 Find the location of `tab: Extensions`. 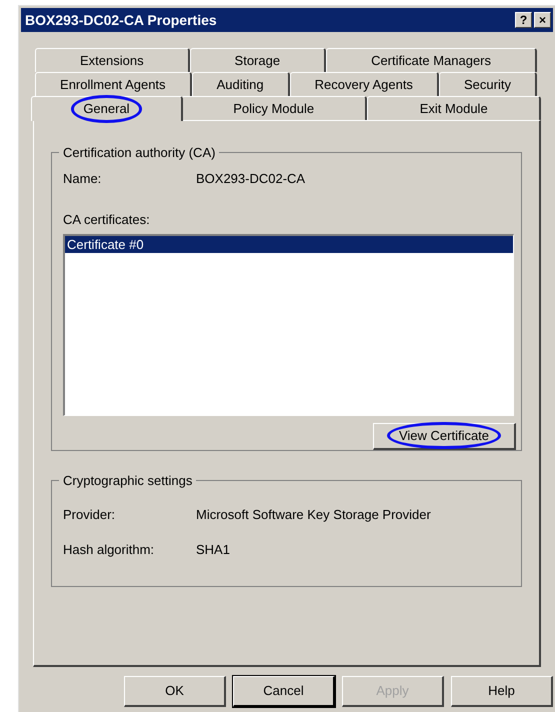

tab: Extensions is located at coordinates (112, 60).